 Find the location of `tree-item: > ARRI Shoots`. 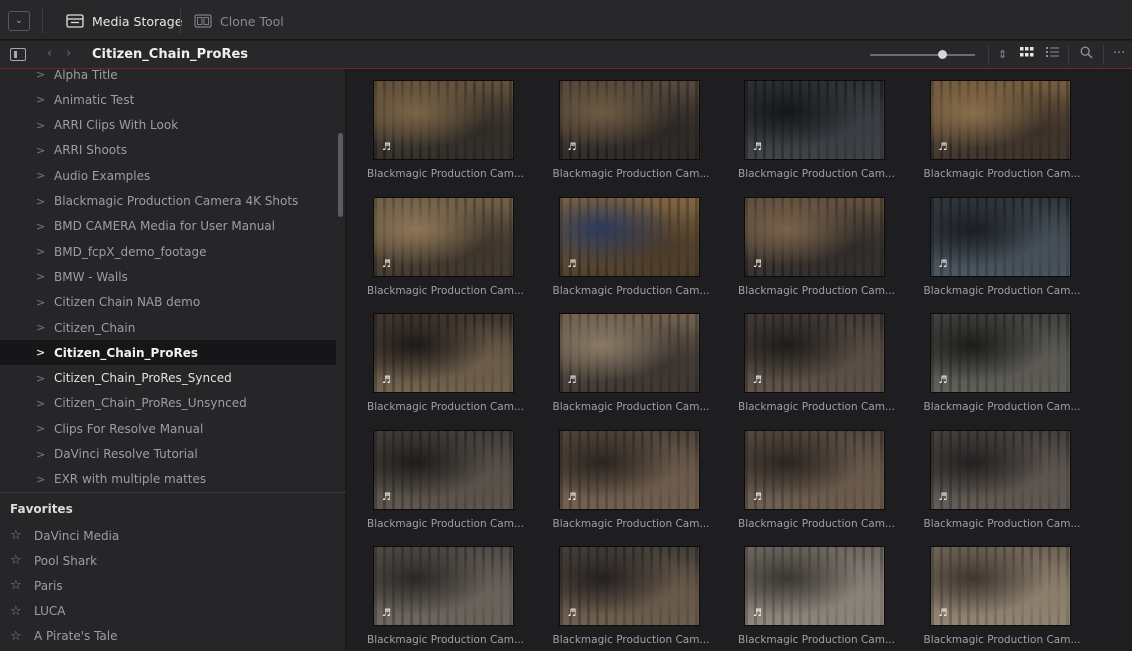

tree-item: > ARRI Shoots is located at coordinates (168, 150).